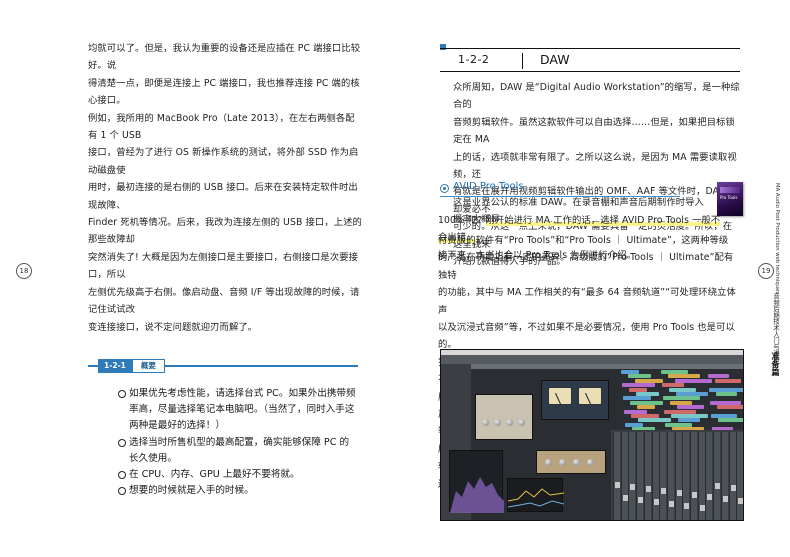  I want to click on eq-curve-icon, so click(536, 498).